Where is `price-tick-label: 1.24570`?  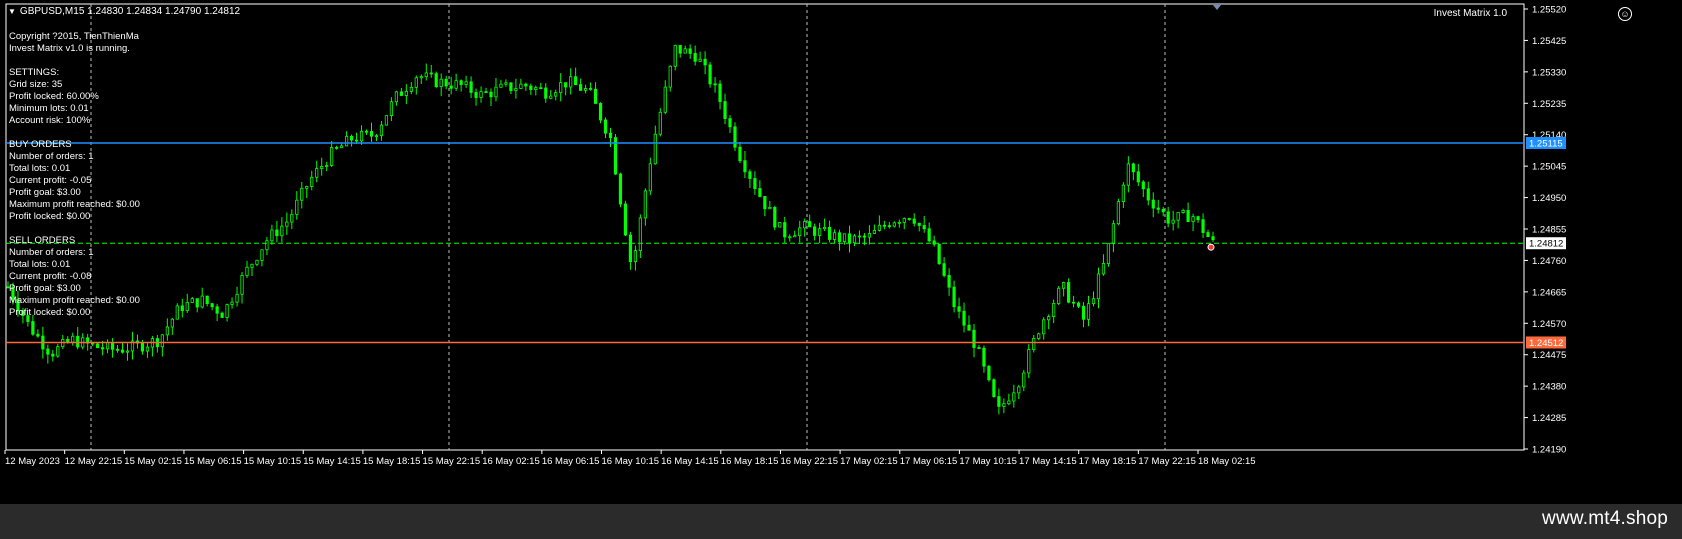 price-tick-label: 1.24570 is located at coordinates (1549, 324).